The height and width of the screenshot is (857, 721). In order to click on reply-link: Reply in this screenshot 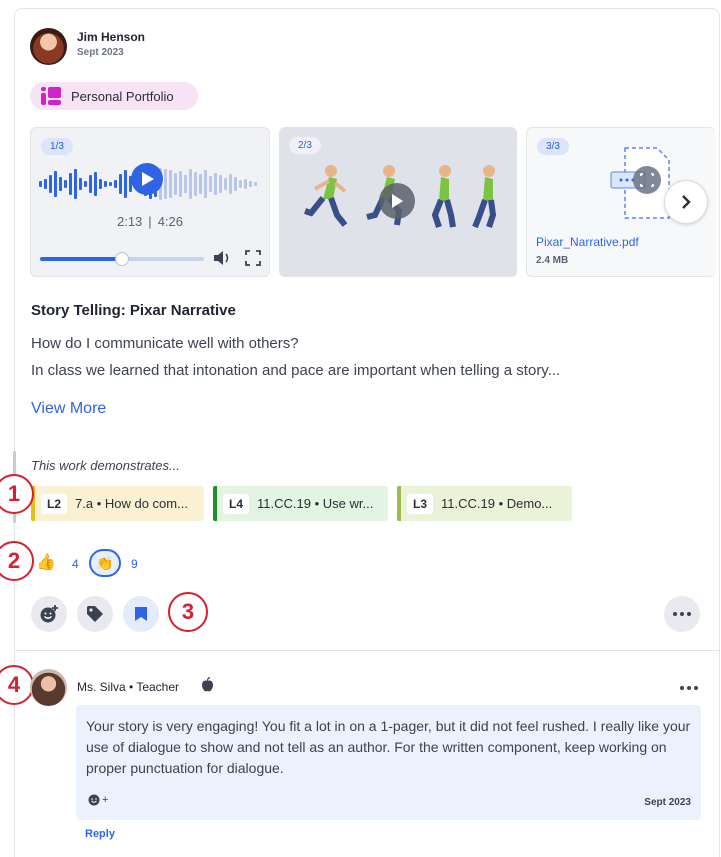, I will do `click(100, 834)`.